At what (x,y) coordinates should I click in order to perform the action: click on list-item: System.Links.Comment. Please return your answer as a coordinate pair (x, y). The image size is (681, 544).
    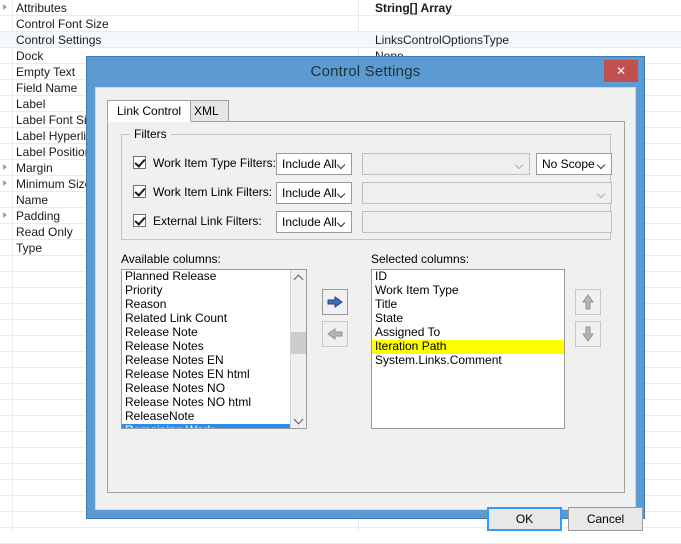
    Looking at the image, I should click on (468, 361).